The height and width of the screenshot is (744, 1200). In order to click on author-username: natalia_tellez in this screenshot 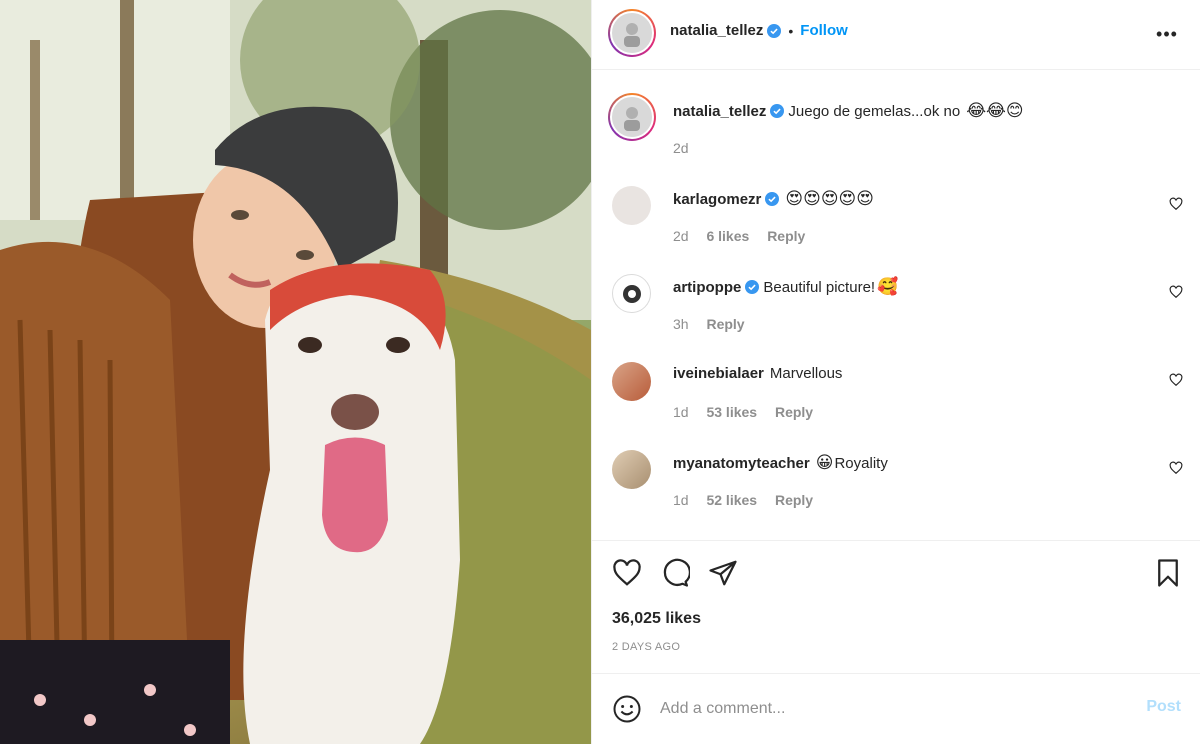, I will do `click(716, 30)`.